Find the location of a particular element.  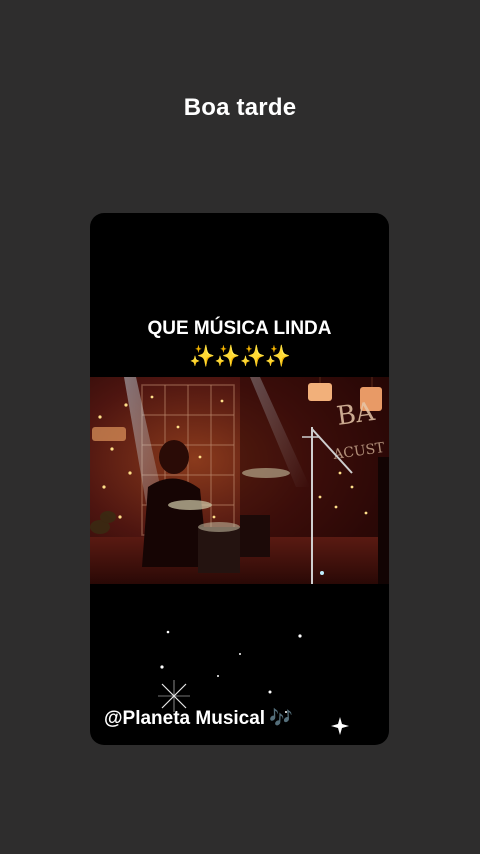

post-caption: QUE MÚSICA LINDA is located at coordinates (239, 328).